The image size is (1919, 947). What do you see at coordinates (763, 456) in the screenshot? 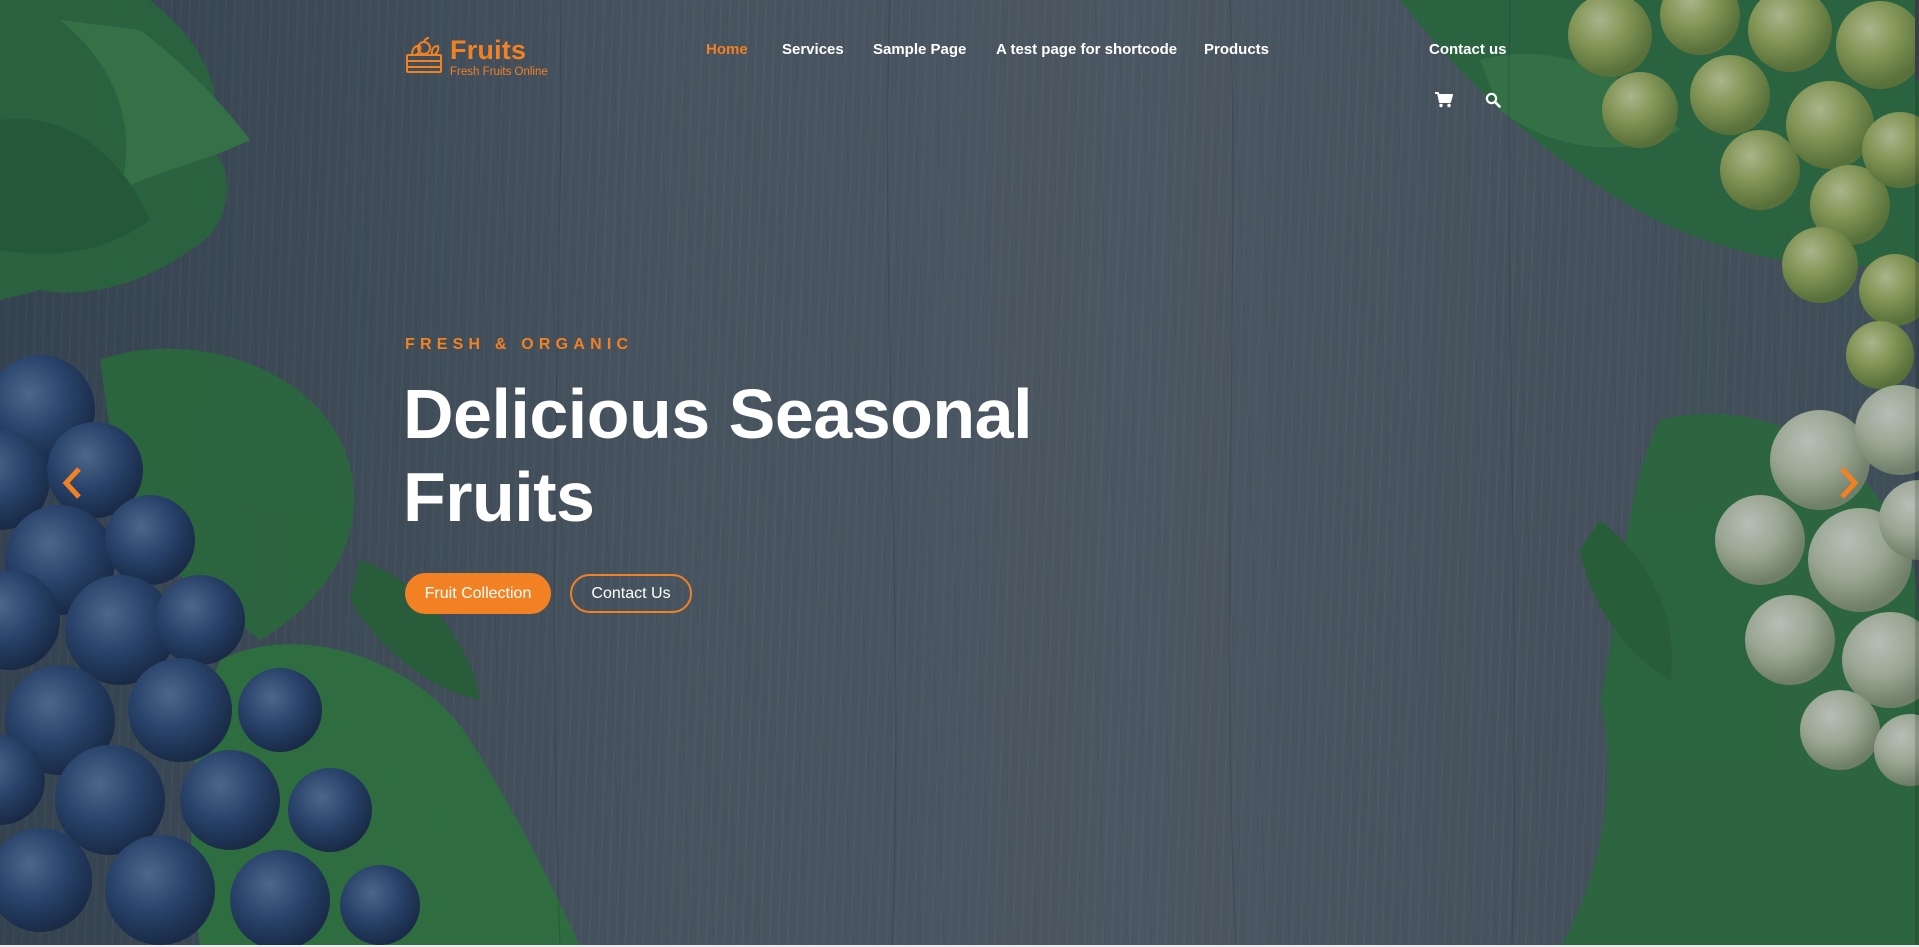
I see `hero-headline: Delicious Seasonal Fruits` at bounding box center [763, 456].